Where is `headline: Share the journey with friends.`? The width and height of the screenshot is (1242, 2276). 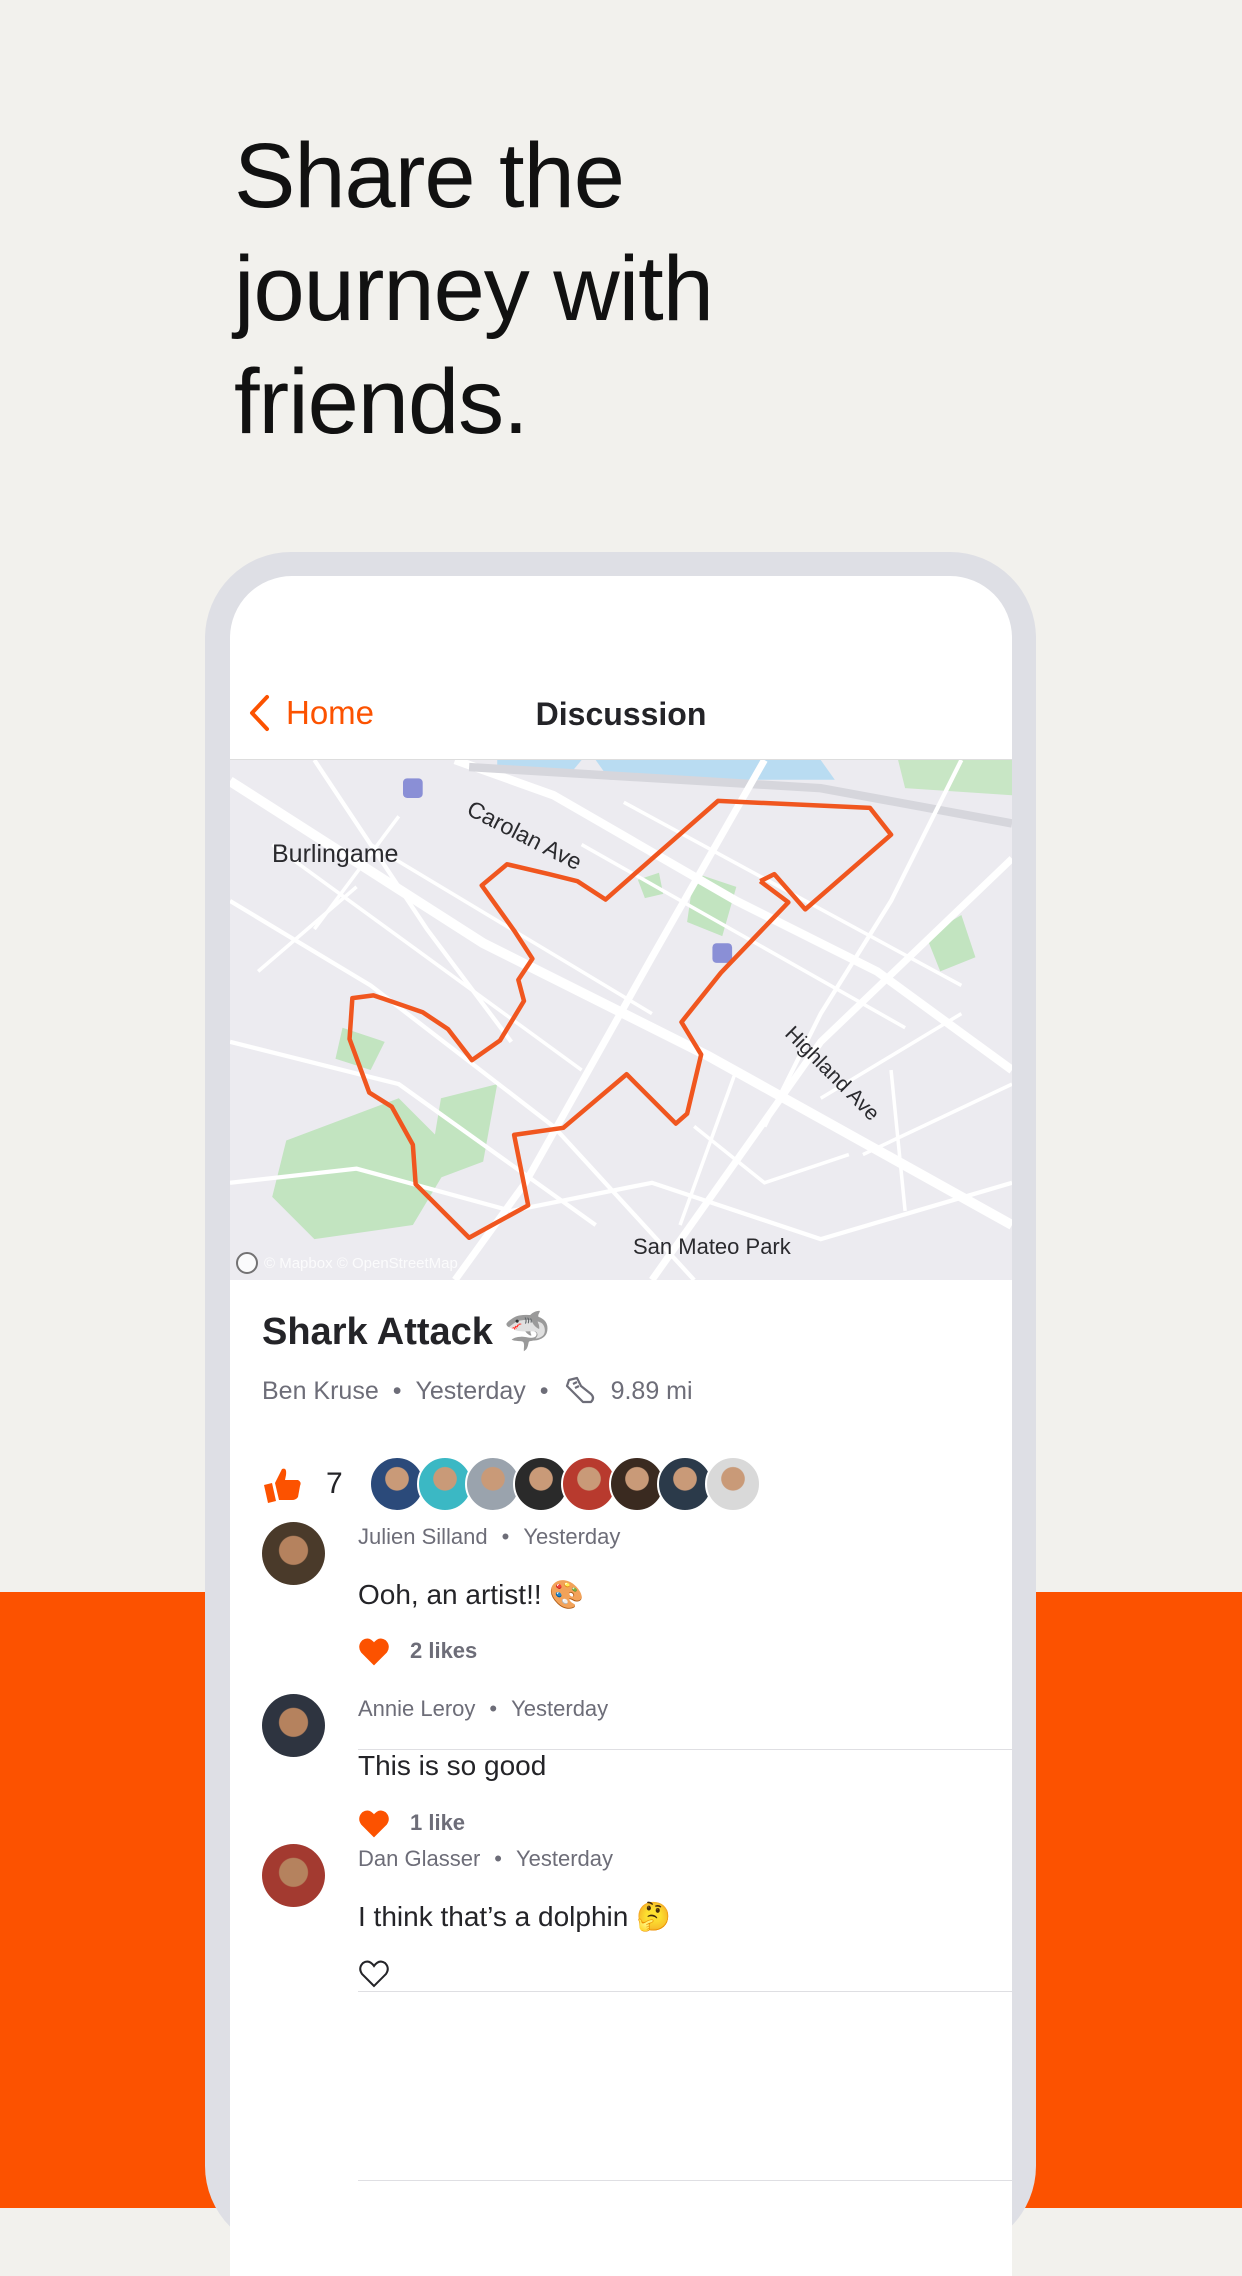 headline: Share the journey with friends. is located at coordinates (474, 289).